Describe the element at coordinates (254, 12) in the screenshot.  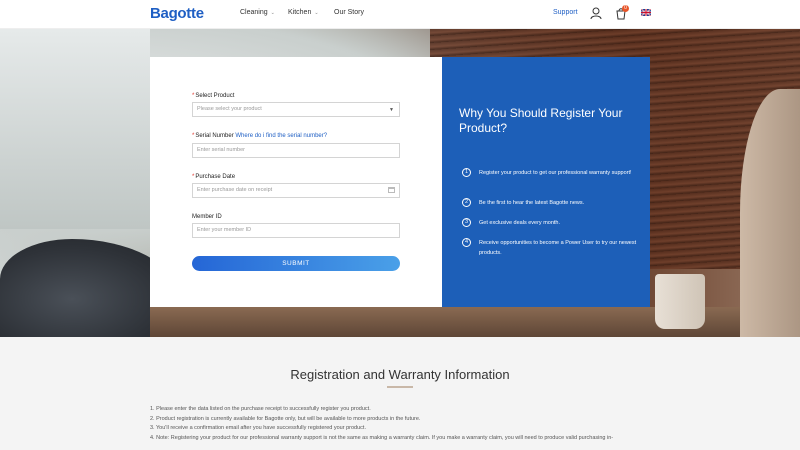
I see `nav-cleaning-label: Cleaning` at that location.